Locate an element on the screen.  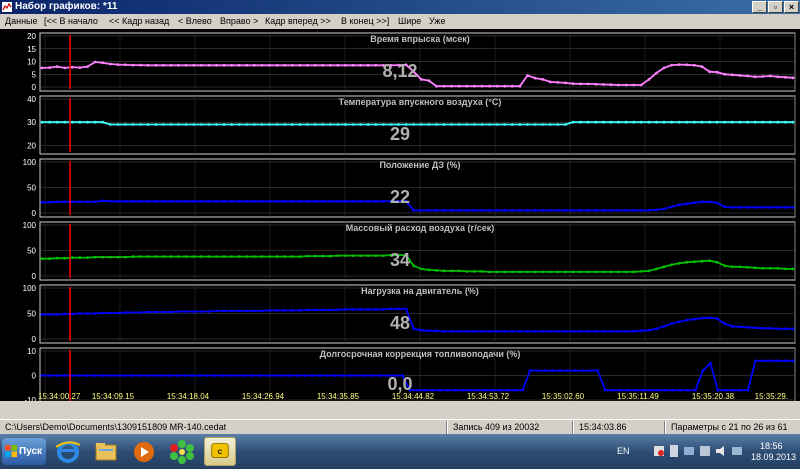
go-start-button: [<< В начало is located at coordinates (71, 21).